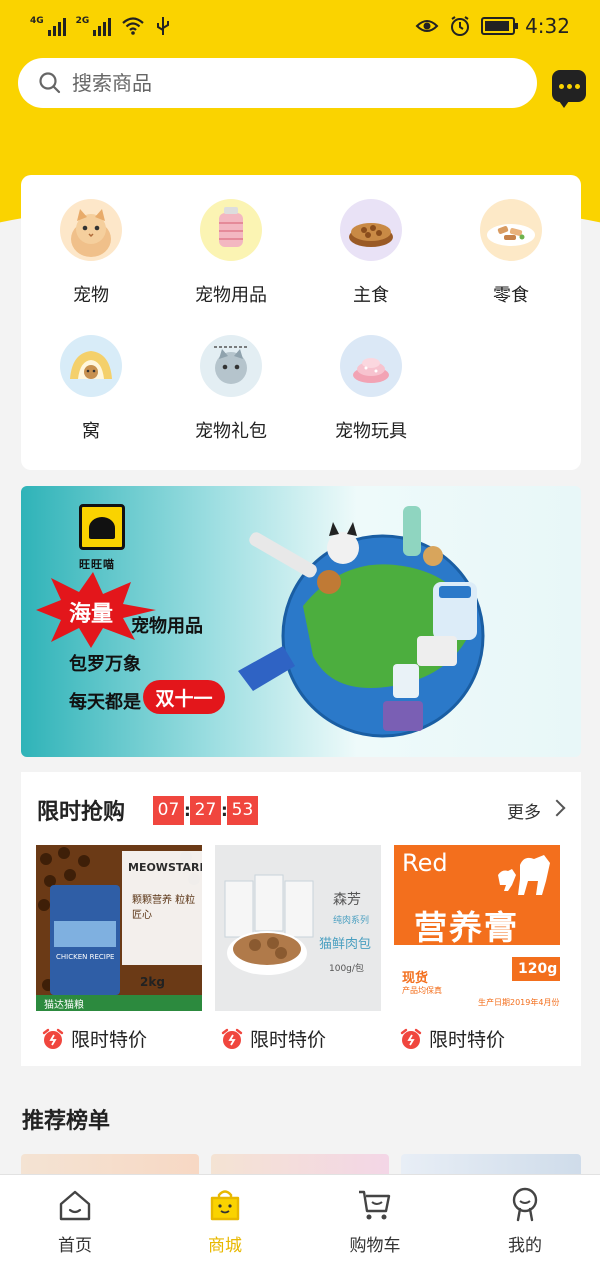  I want to click on category-pet-bed: 窝, so click(91, 389).